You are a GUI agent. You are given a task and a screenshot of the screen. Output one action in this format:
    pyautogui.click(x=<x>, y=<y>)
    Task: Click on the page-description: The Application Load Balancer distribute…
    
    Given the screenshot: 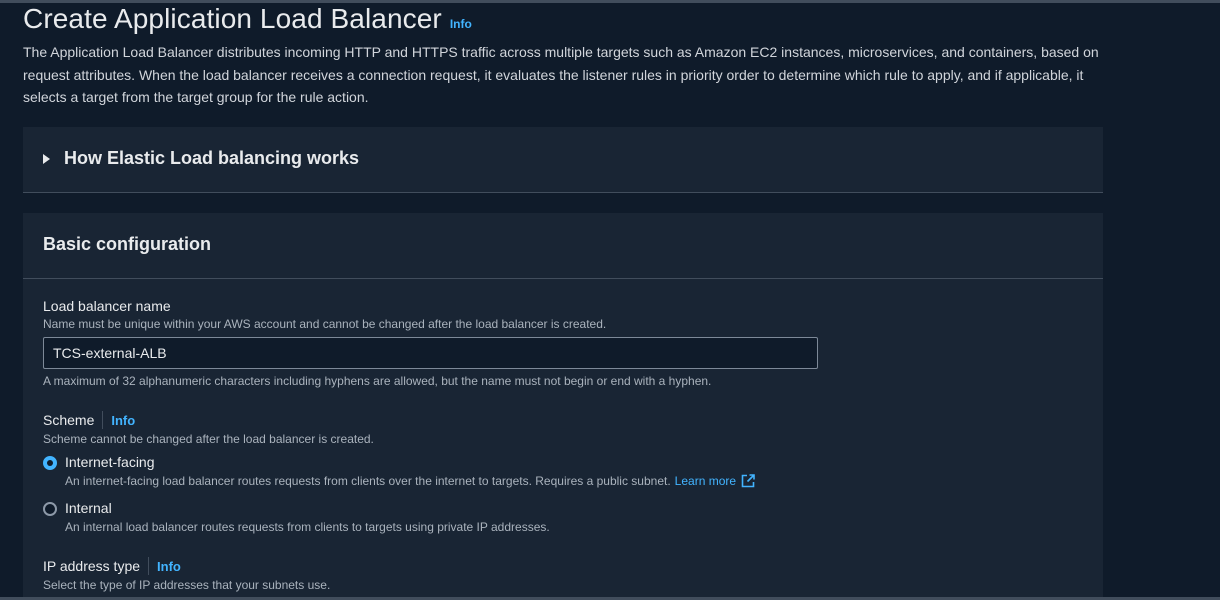 What is the action you would take?
    pyautogui.click(x=561, y=74)
    